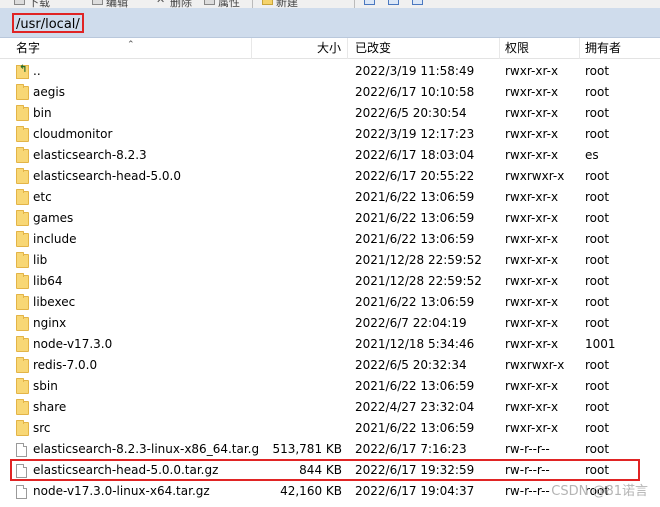  Describe the element at coordinates (209, 2) in the screenshot. I see `properties-icon` at that location.